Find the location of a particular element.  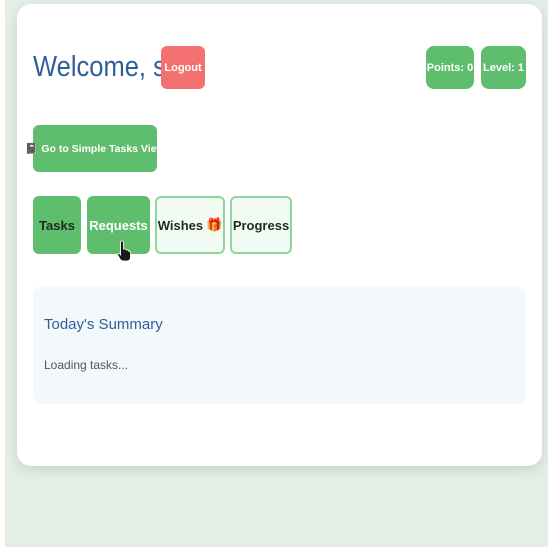

tab-progress: Progress is located at coordinates (261, 225).